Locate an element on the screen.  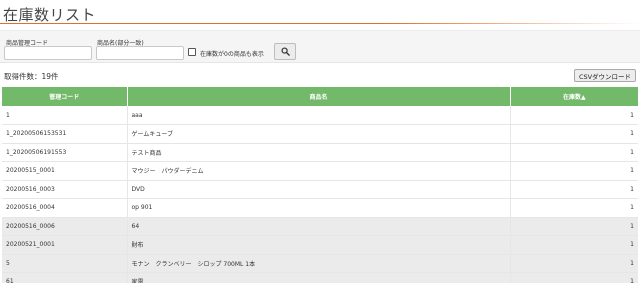
cell-code: 20200516_0004 is located at coordinates (64, 208).